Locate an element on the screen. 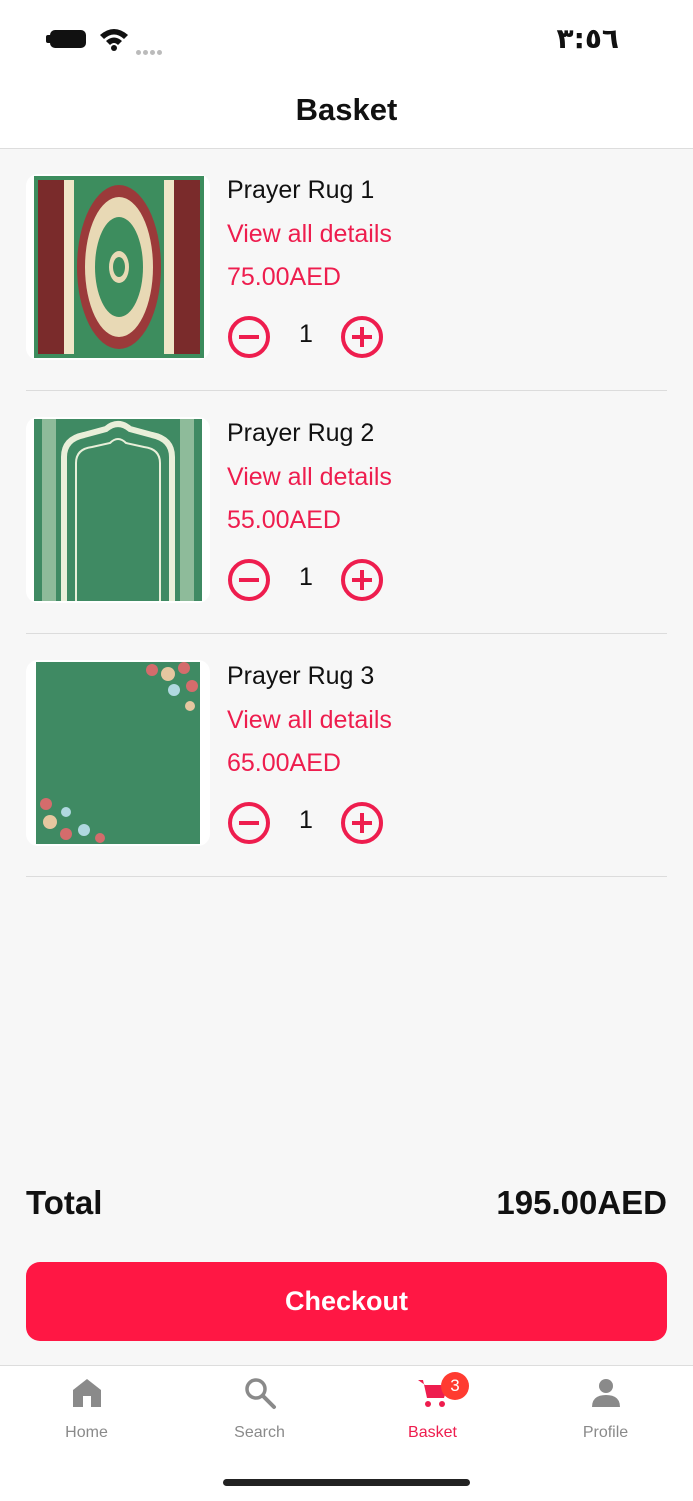  tab-label: Home is located at coordinates (86, 1432).